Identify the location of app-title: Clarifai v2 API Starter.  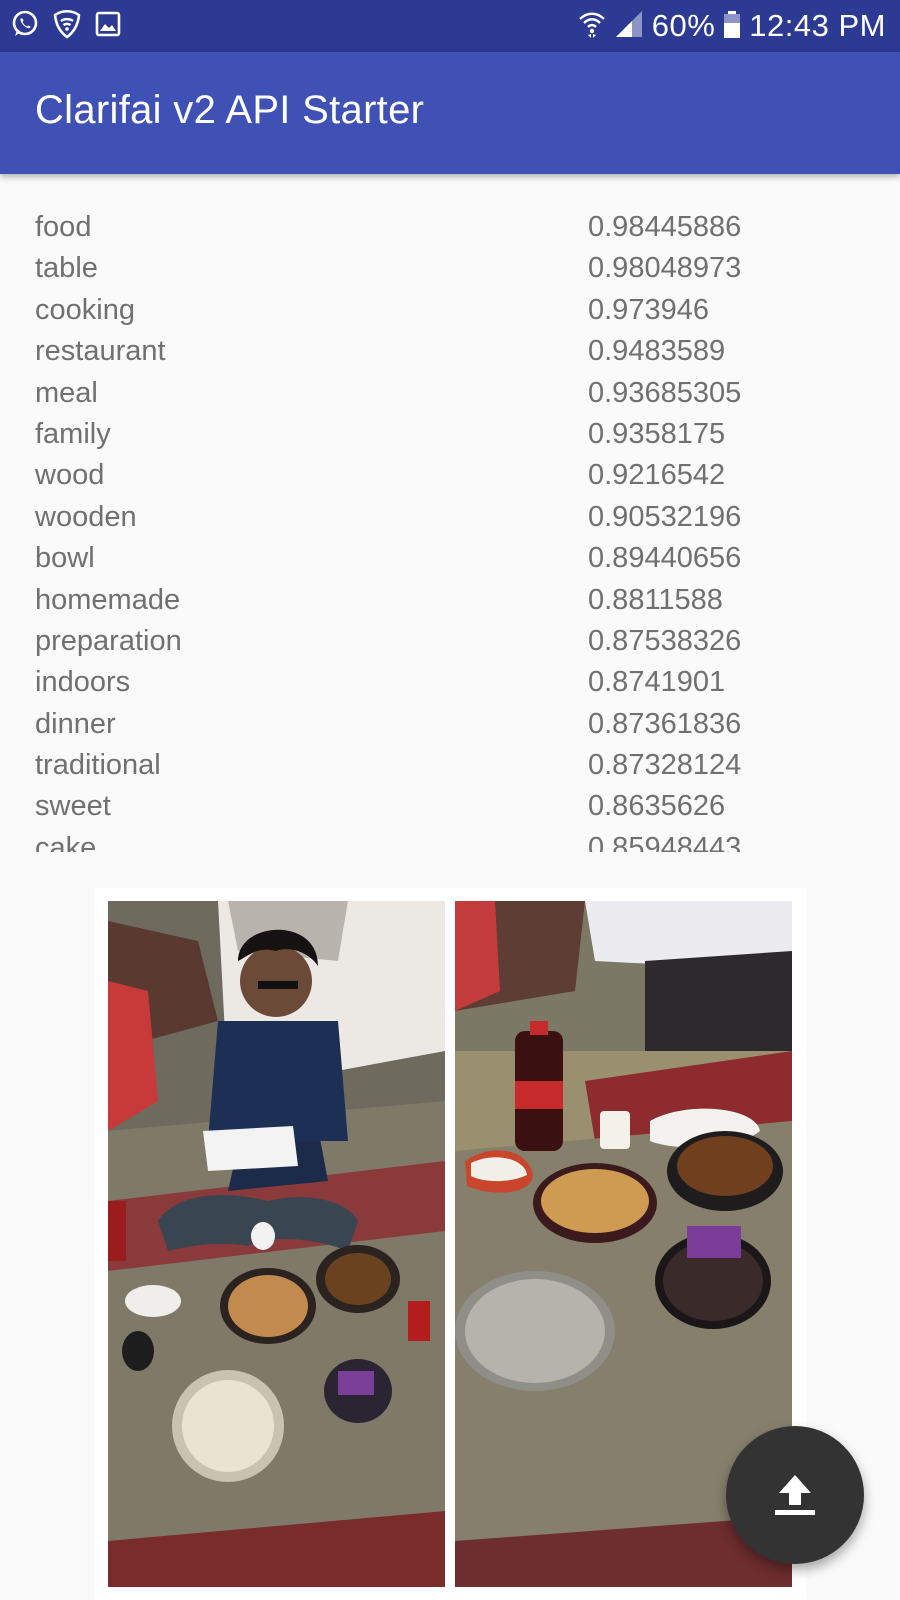
(230, 110).